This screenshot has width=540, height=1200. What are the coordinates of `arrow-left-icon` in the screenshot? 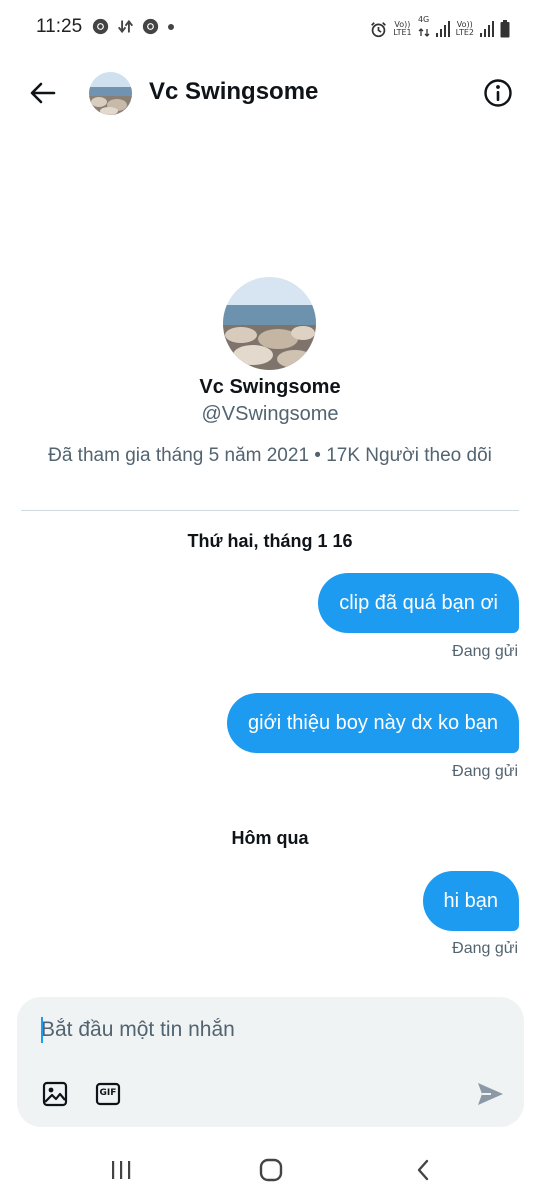 It's located at (43, 93).